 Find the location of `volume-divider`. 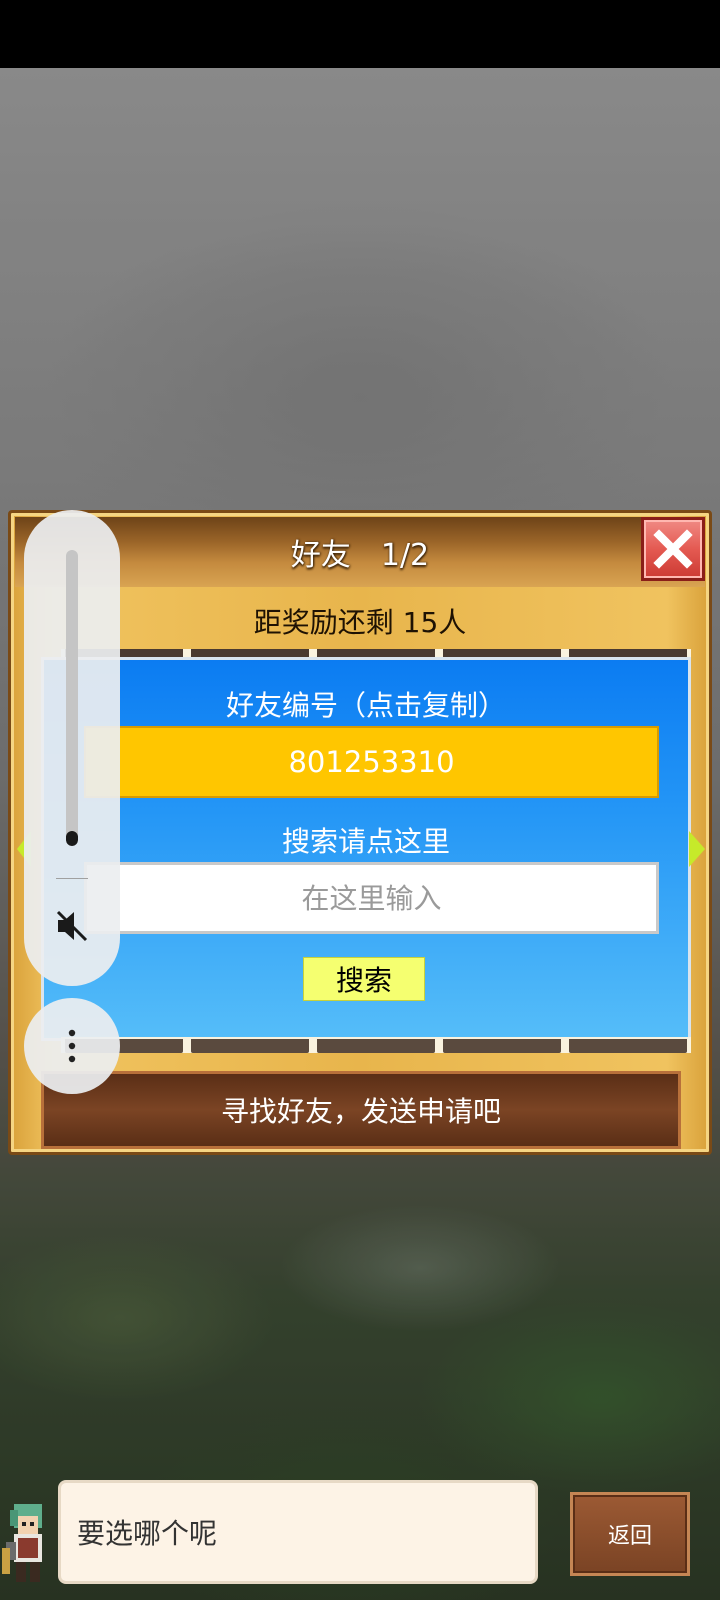

volume-divider is located at coordinates (72, 878).